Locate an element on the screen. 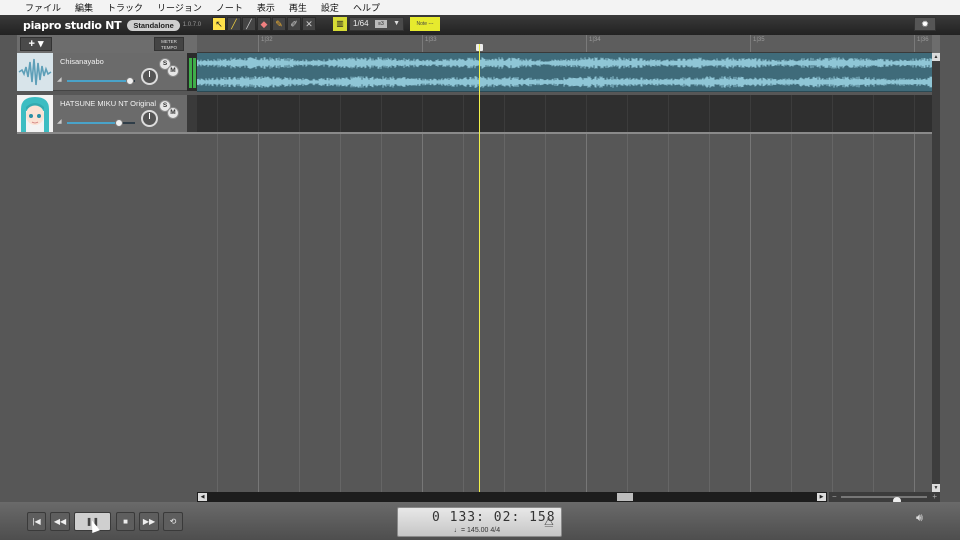 This screenshot has width=960, height=540. pointer-tool-icon: ↖ is located at coordinates (219, 24).